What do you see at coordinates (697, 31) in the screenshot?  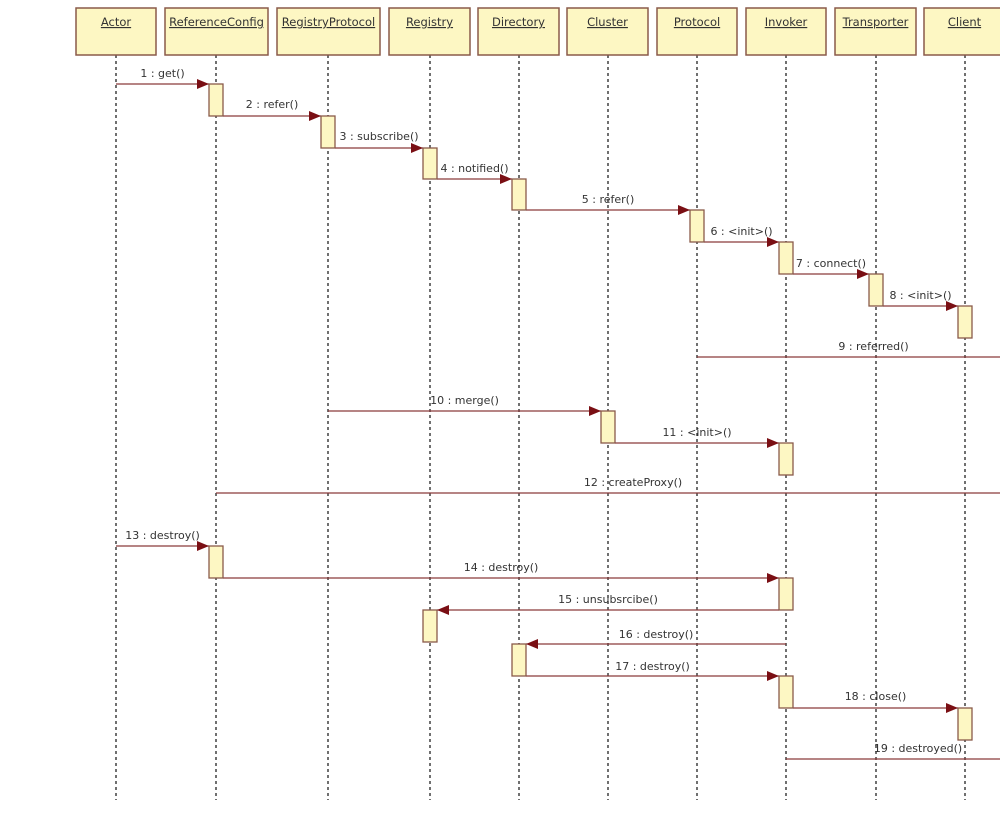 I see `participant-protocol: Protocol` at bounding box center [697, 31].